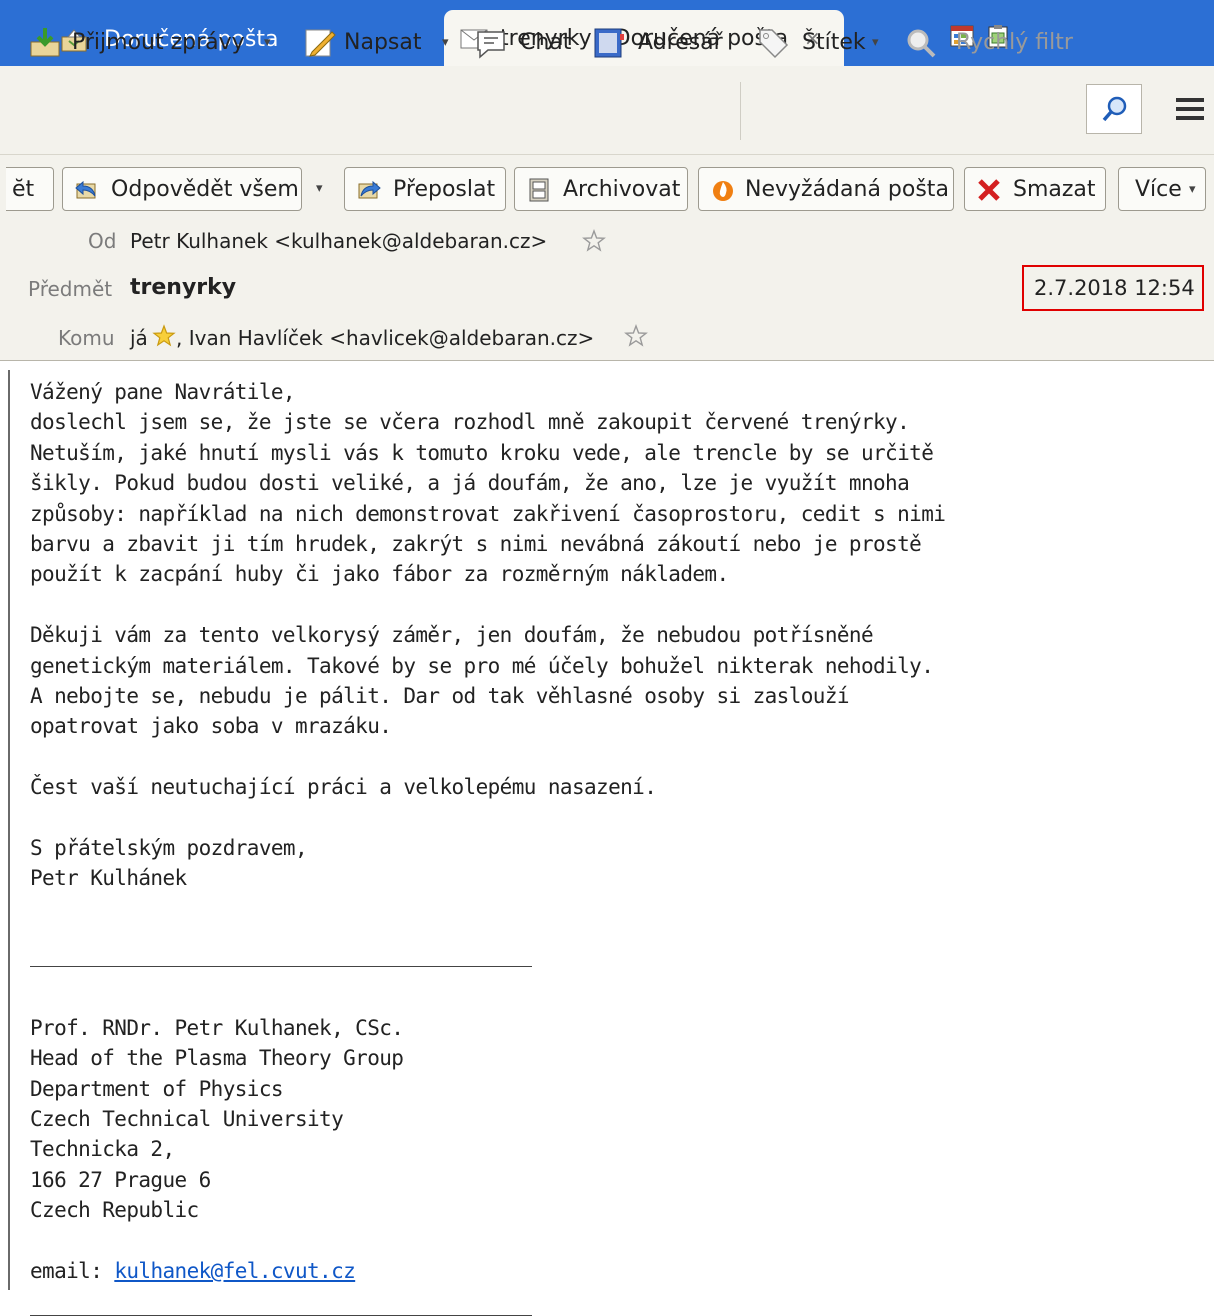 The height and width of the screenshot is (1316, 1214). Describe the element at coordinates (834, 42) in the screenshot. I see `tag-label: Štítek` at that location.